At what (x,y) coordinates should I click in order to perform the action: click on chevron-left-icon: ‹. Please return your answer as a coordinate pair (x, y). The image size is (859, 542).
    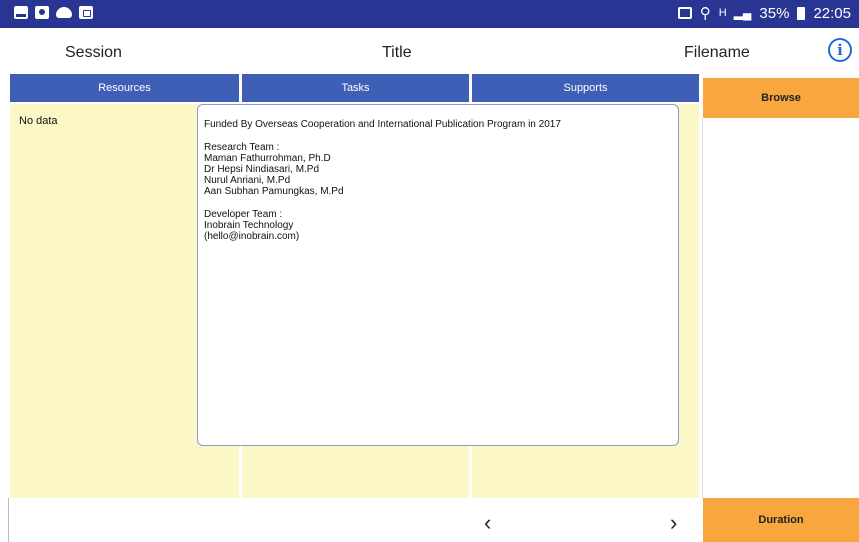
    Looking at the image, I should click on (487, 523).